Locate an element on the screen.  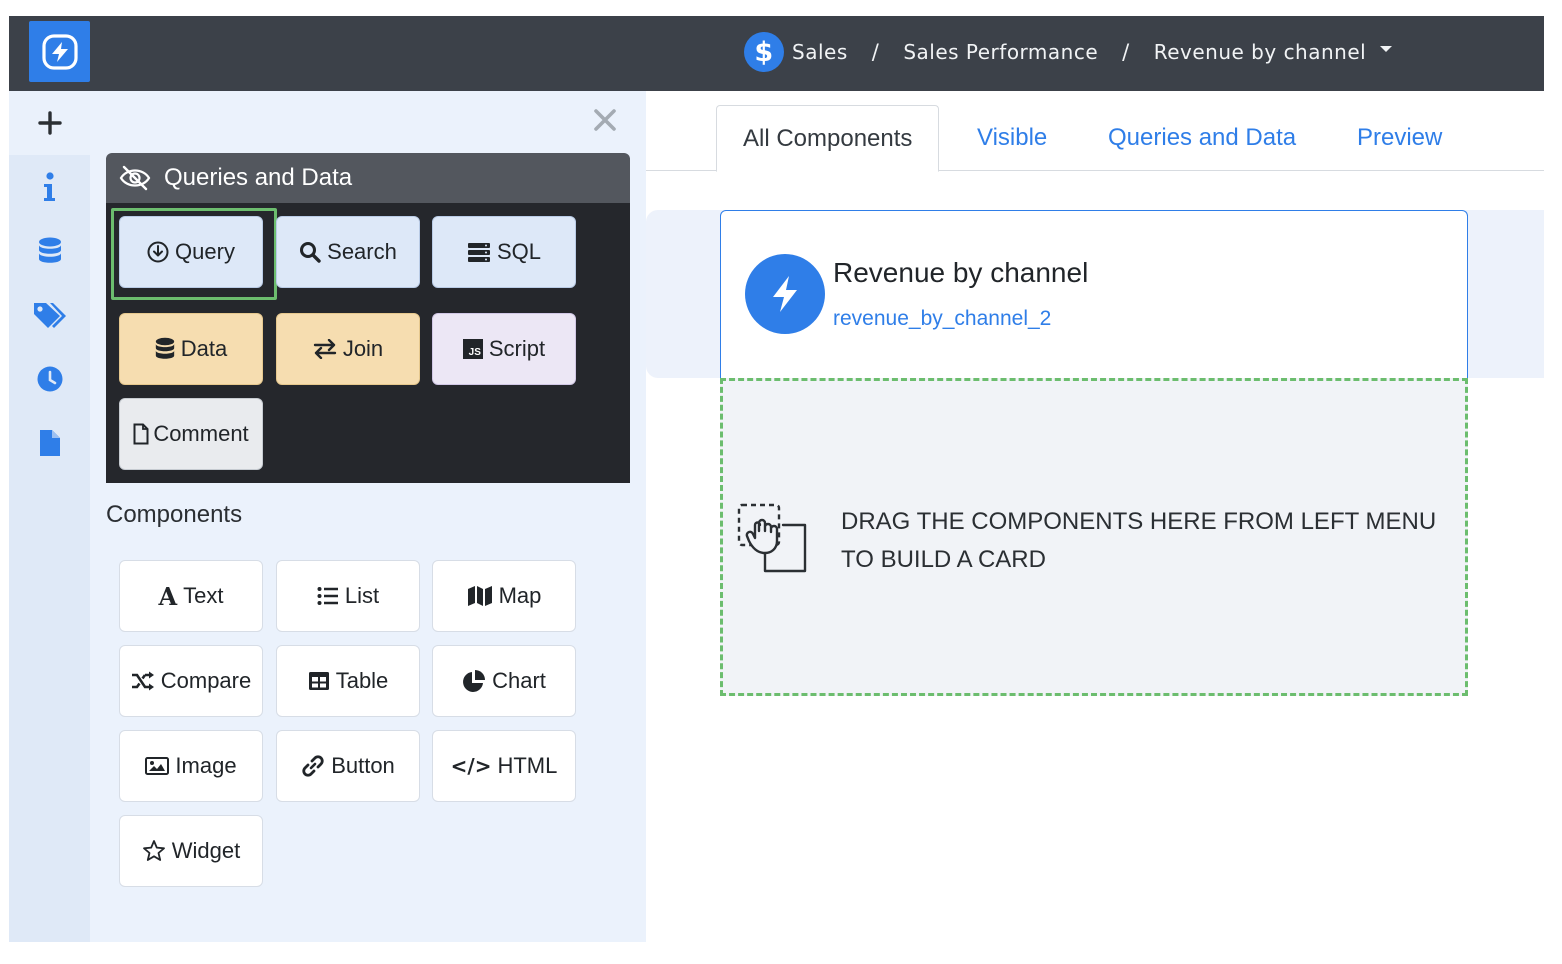
script-tile: JS Script is located at coordinates (504, 349).